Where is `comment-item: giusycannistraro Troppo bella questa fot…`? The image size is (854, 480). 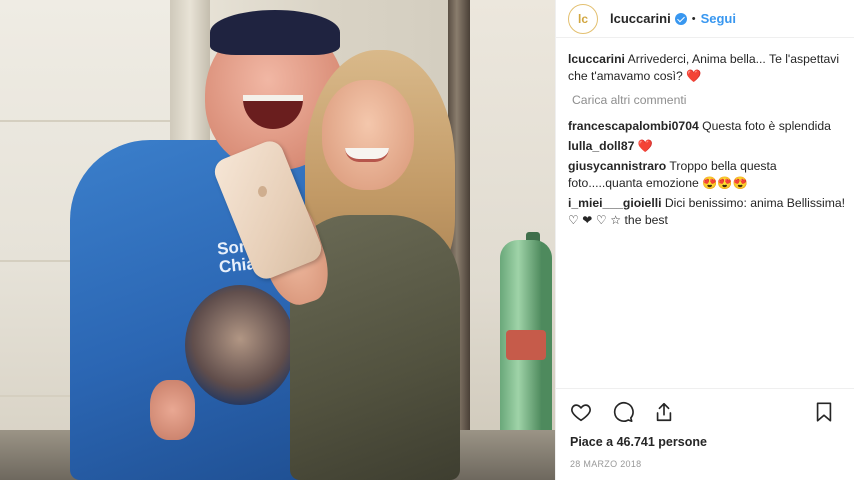
comment-item: giusycannistraro Troppo bella questa fot… is located at coordinates (708, 175).